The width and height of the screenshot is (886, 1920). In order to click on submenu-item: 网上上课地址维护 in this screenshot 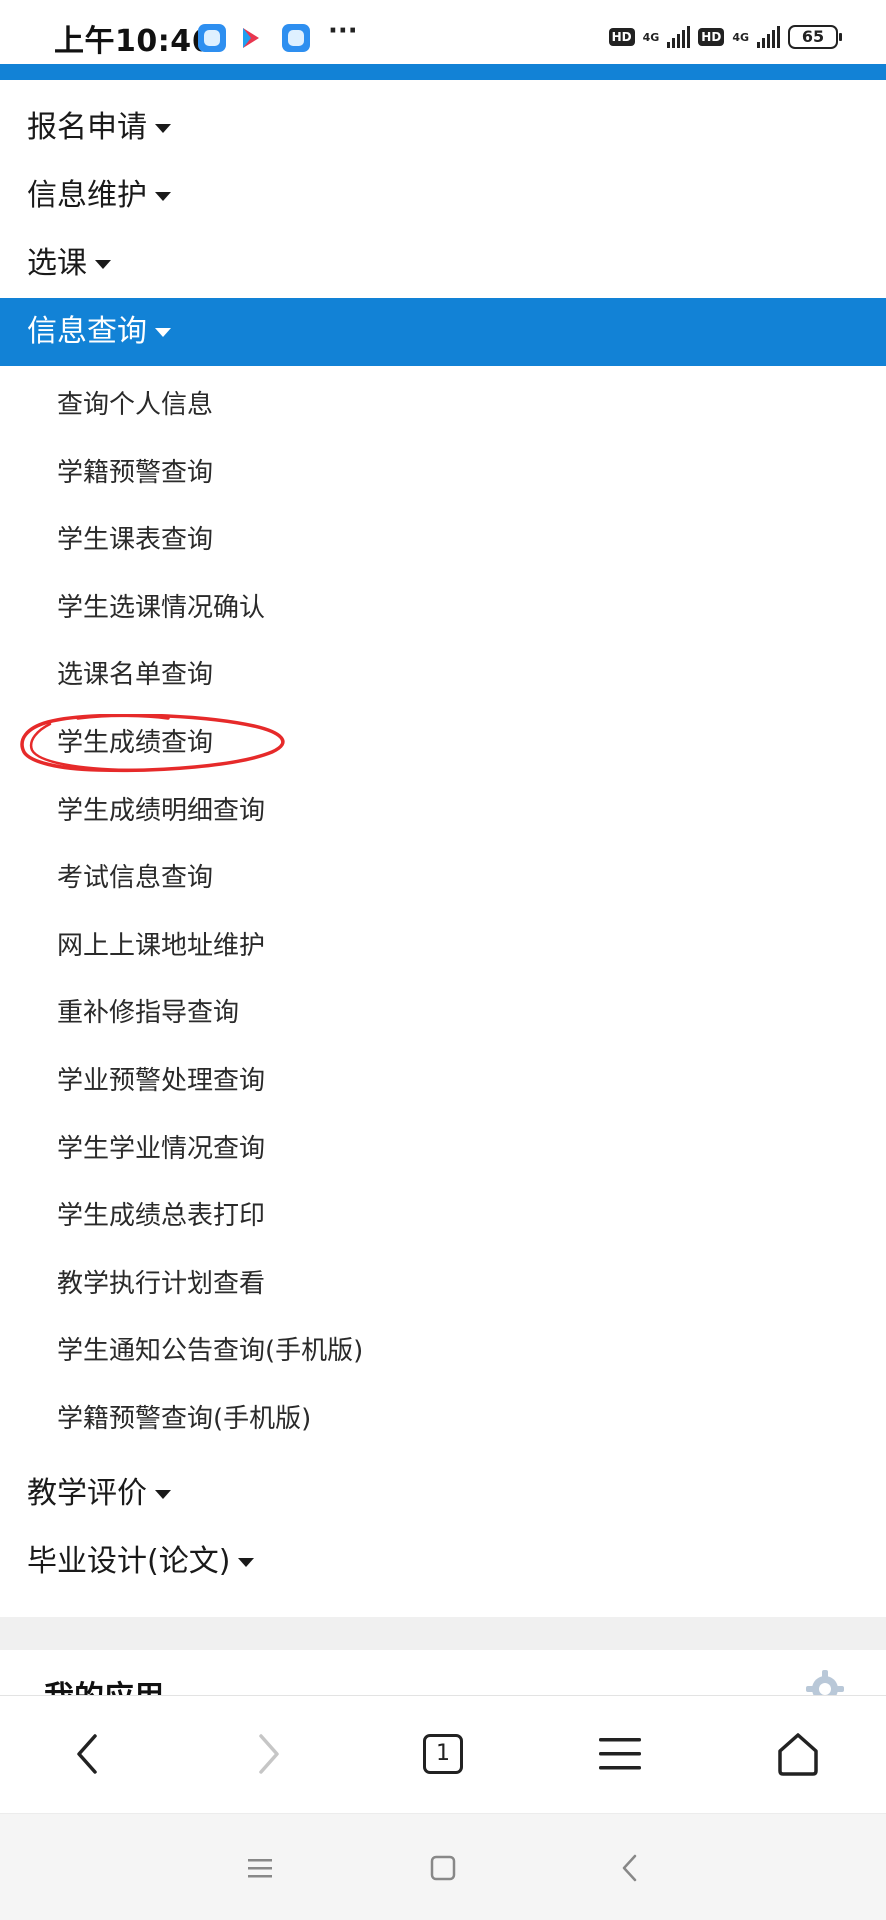, I will do `click(443, 947)`.